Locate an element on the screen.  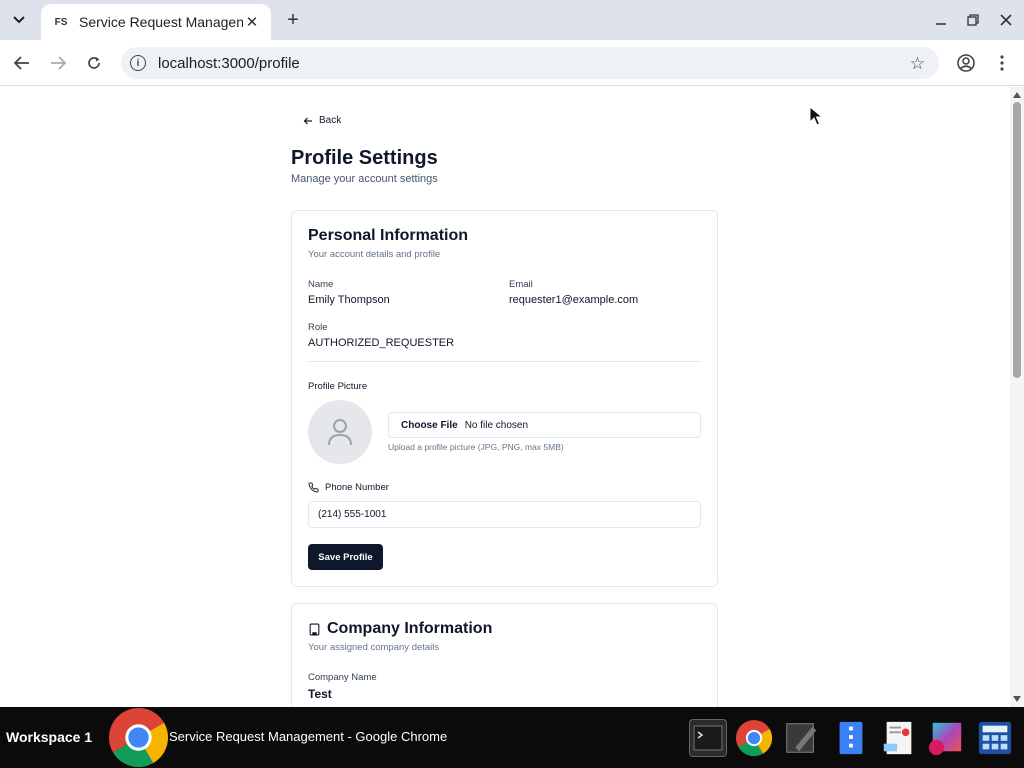
tab-title: Service Request Managen is located at coordinates (161, 22).